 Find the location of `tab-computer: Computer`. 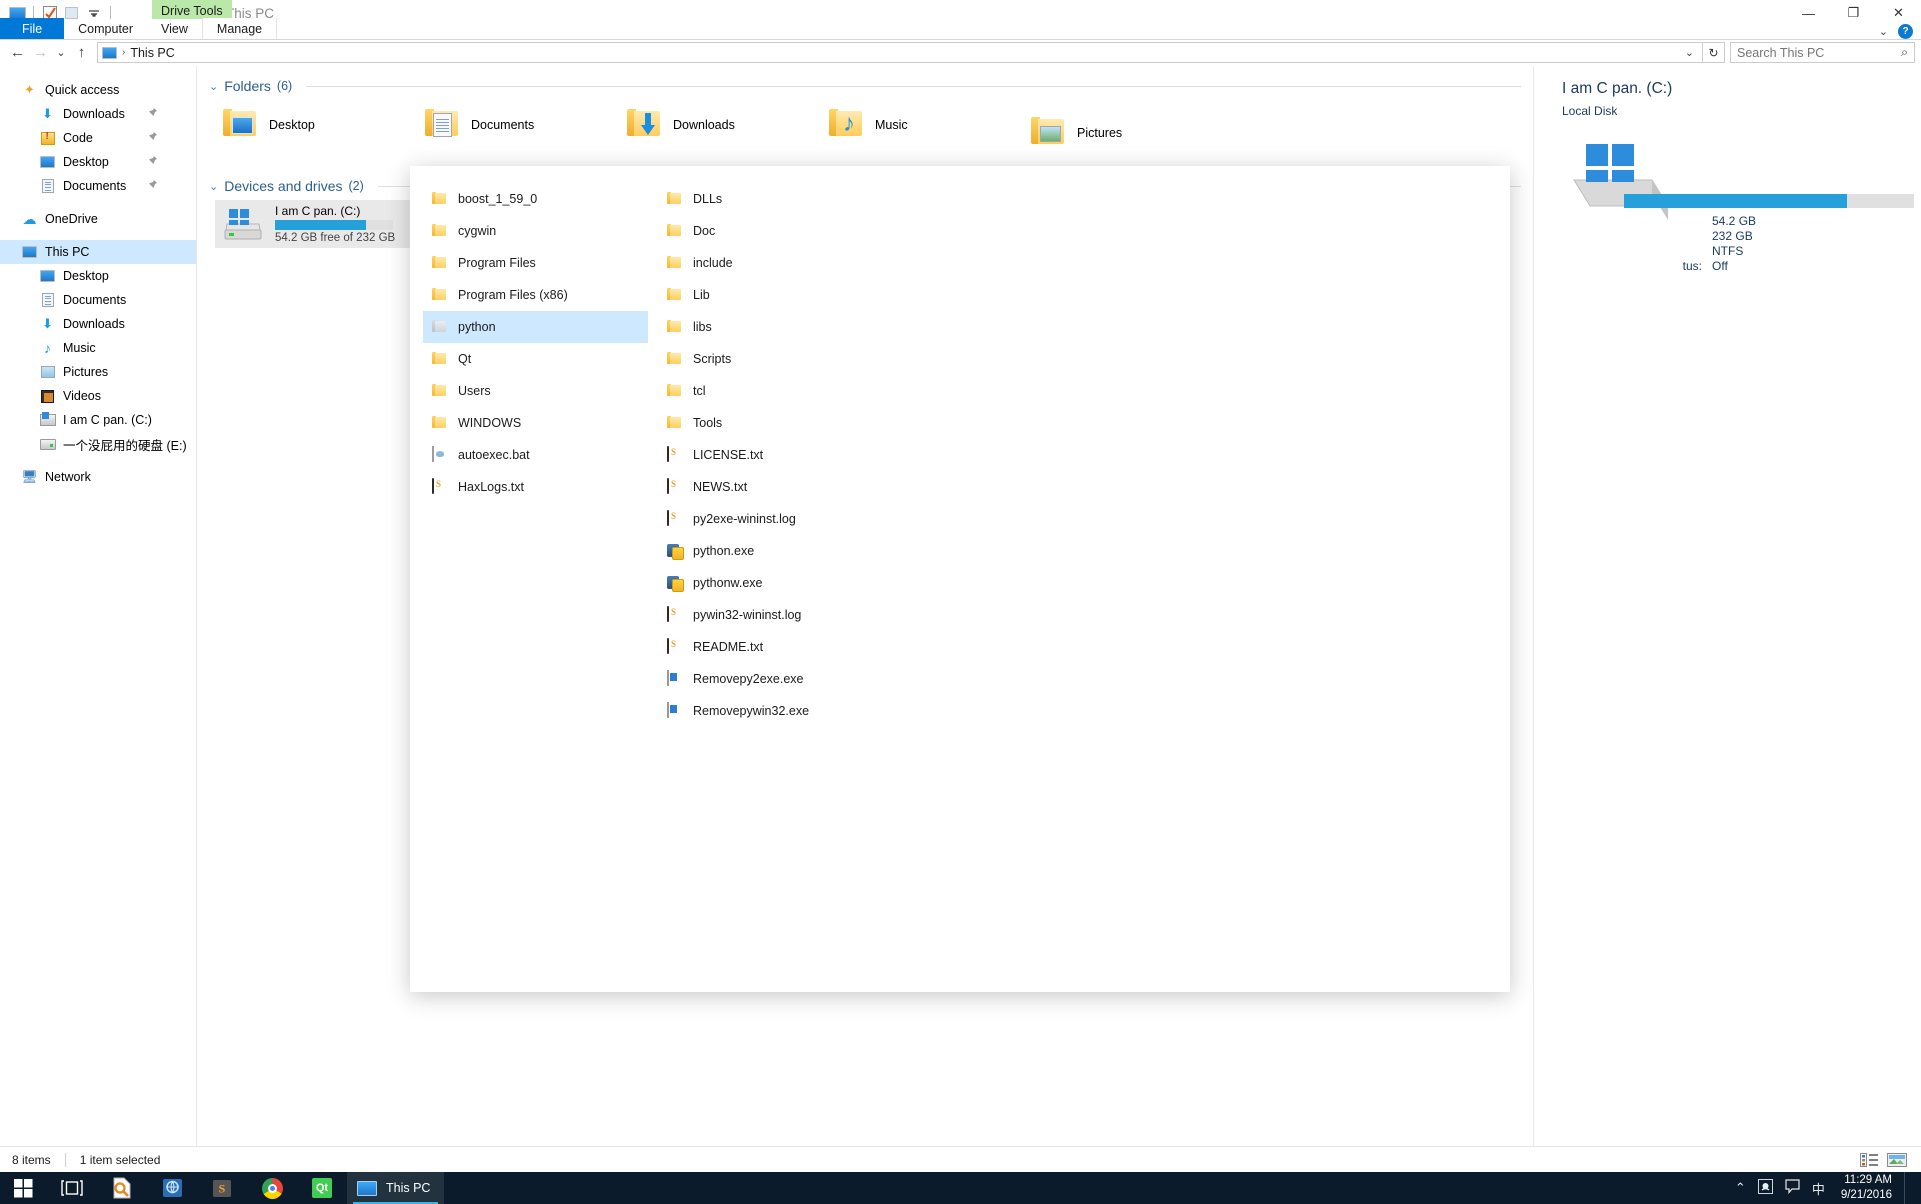

tab-computer: Computer is located at coordinates (105, 28).